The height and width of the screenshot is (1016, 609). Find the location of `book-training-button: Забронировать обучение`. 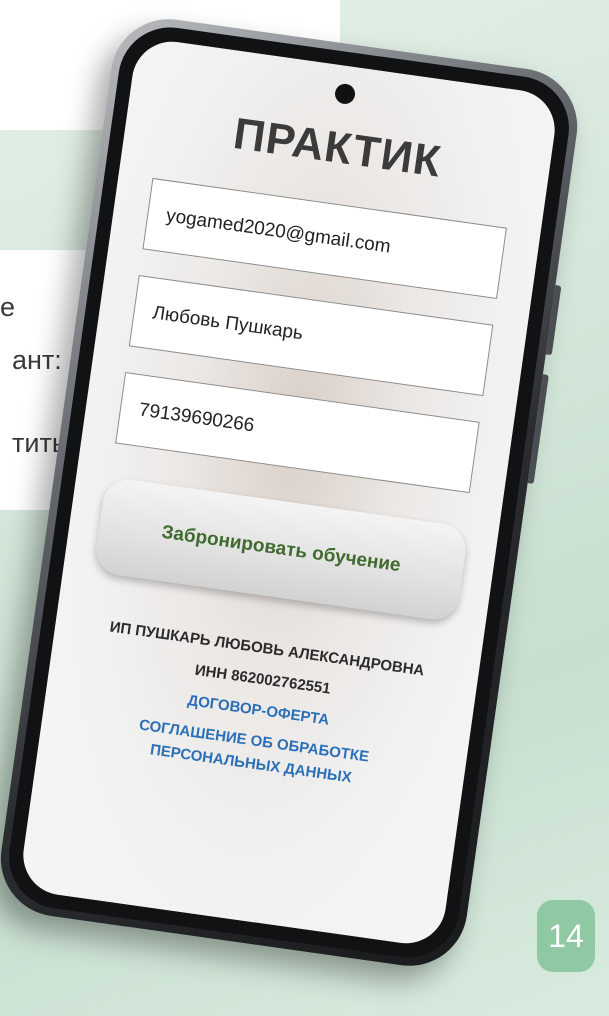

book-training-button: Забронировать обучение is located at coordinates (281, 549).